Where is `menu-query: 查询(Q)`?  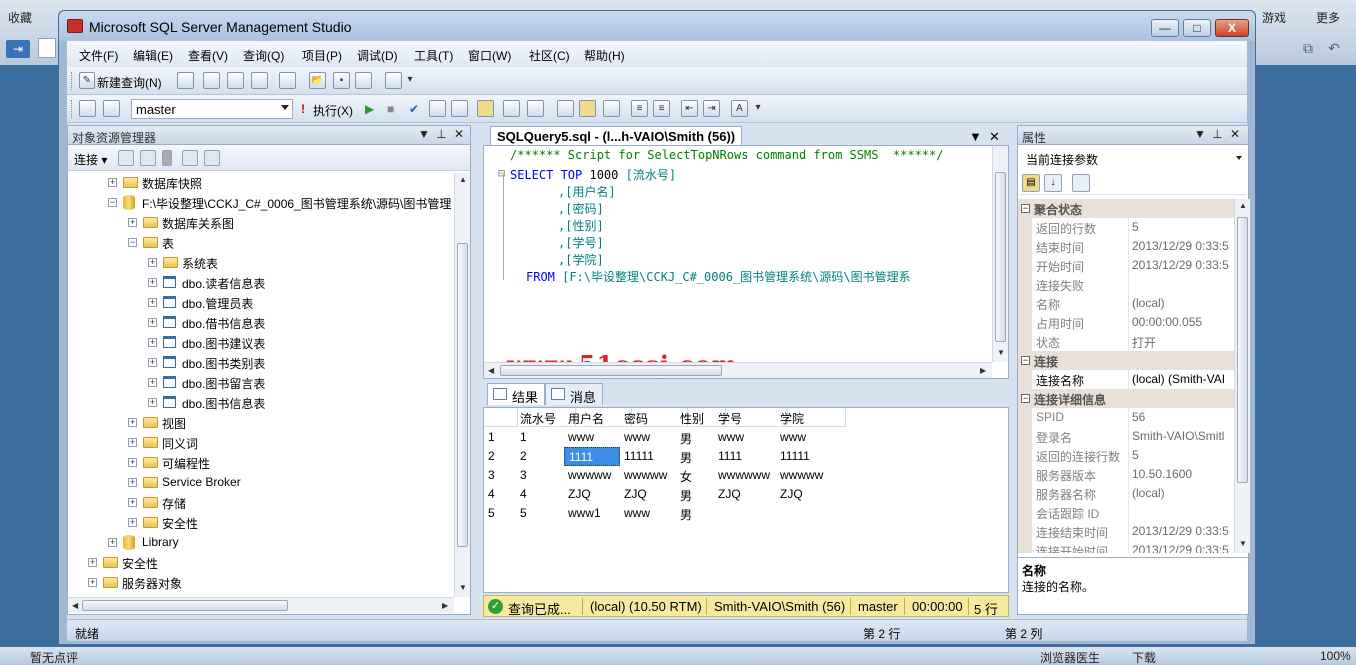 menu-query: 查询(Q) is located at coordinates (263, 55).